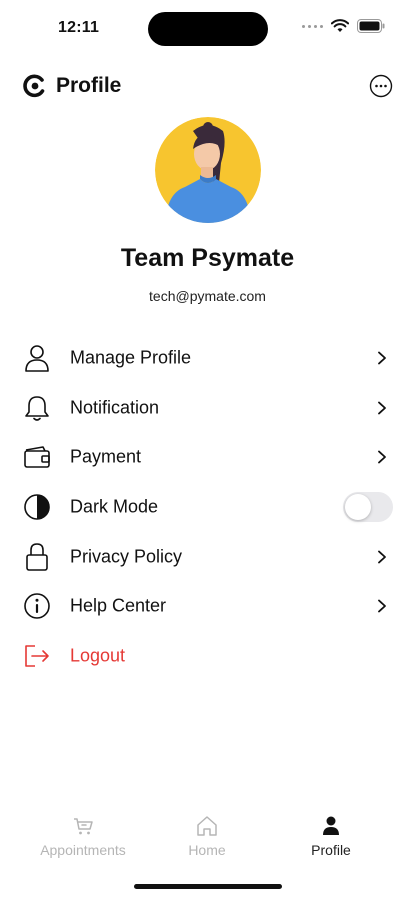 This screenshot has height=900, width=415. I want to click on more-options-icon, so click(381, 86).